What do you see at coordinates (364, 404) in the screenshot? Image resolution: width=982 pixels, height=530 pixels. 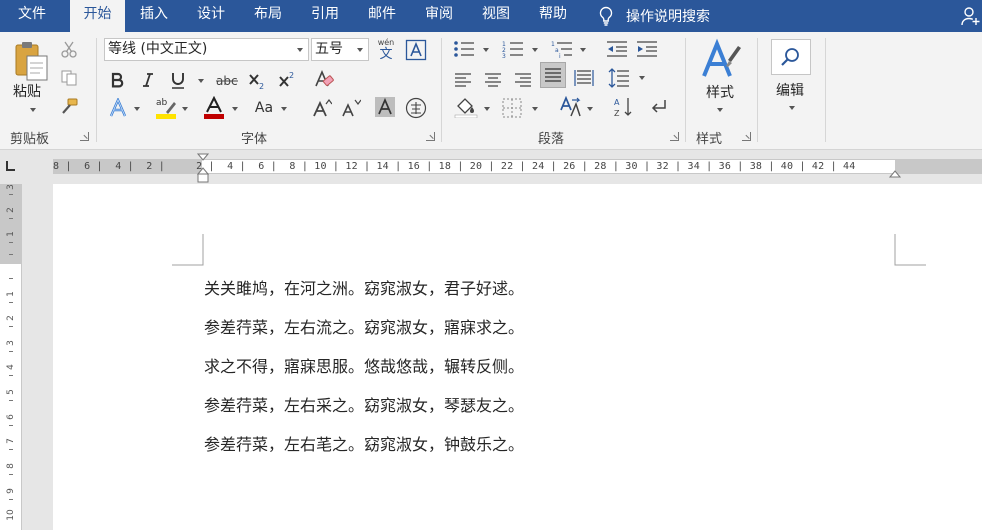 I see `document-line: 参差荇菜，左右采之。窈窕淑女，琴瑟友之。` at bounding box center [364, 404].